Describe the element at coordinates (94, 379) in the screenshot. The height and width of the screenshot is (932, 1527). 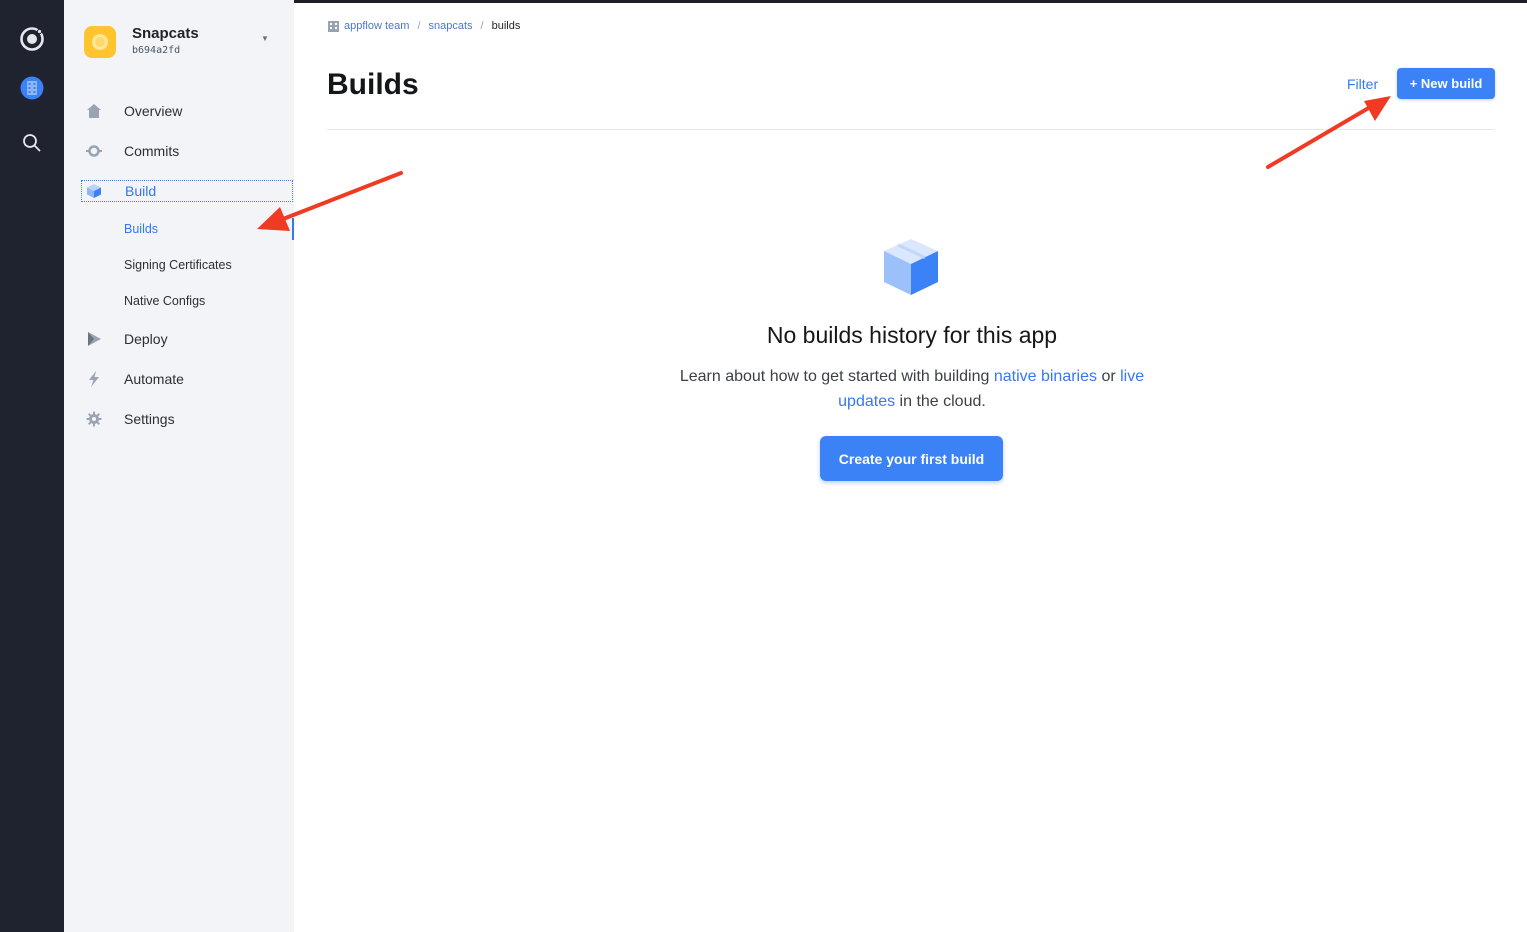
I see `lightning-icon` at that location.